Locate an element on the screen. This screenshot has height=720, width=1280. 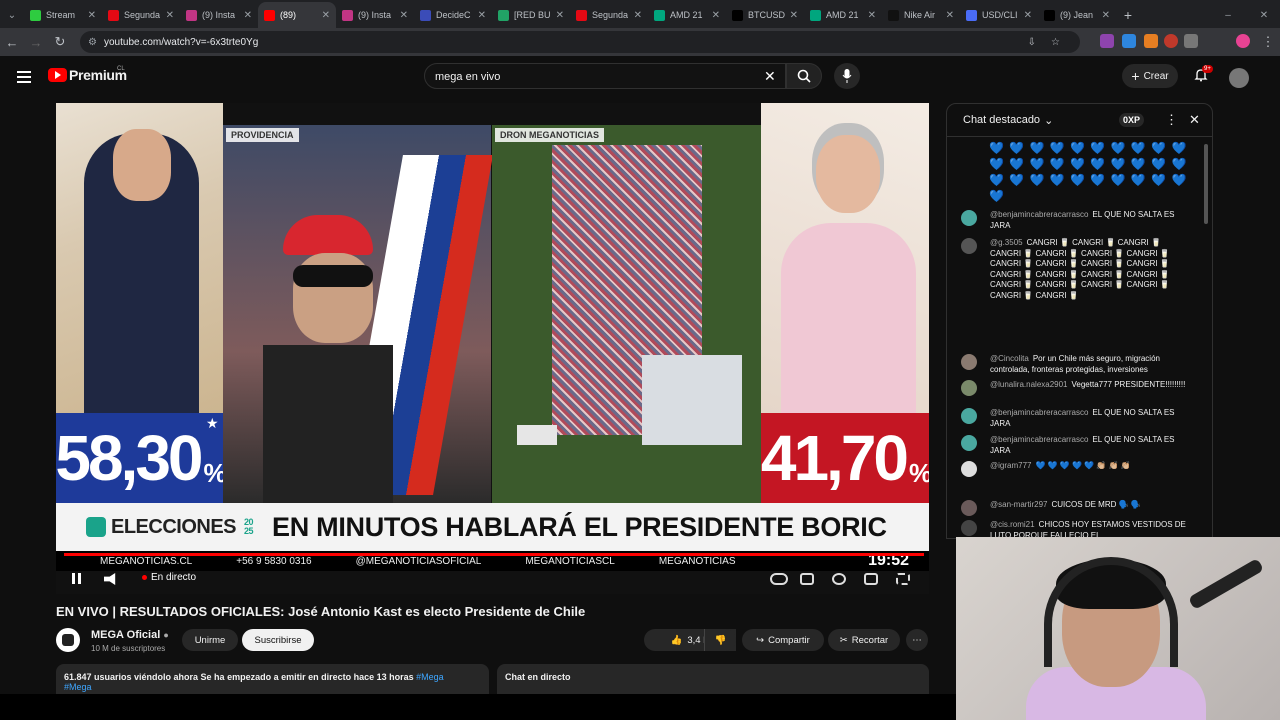
chat-more-icon: ⋮ is located at coordinates (1171, 120).